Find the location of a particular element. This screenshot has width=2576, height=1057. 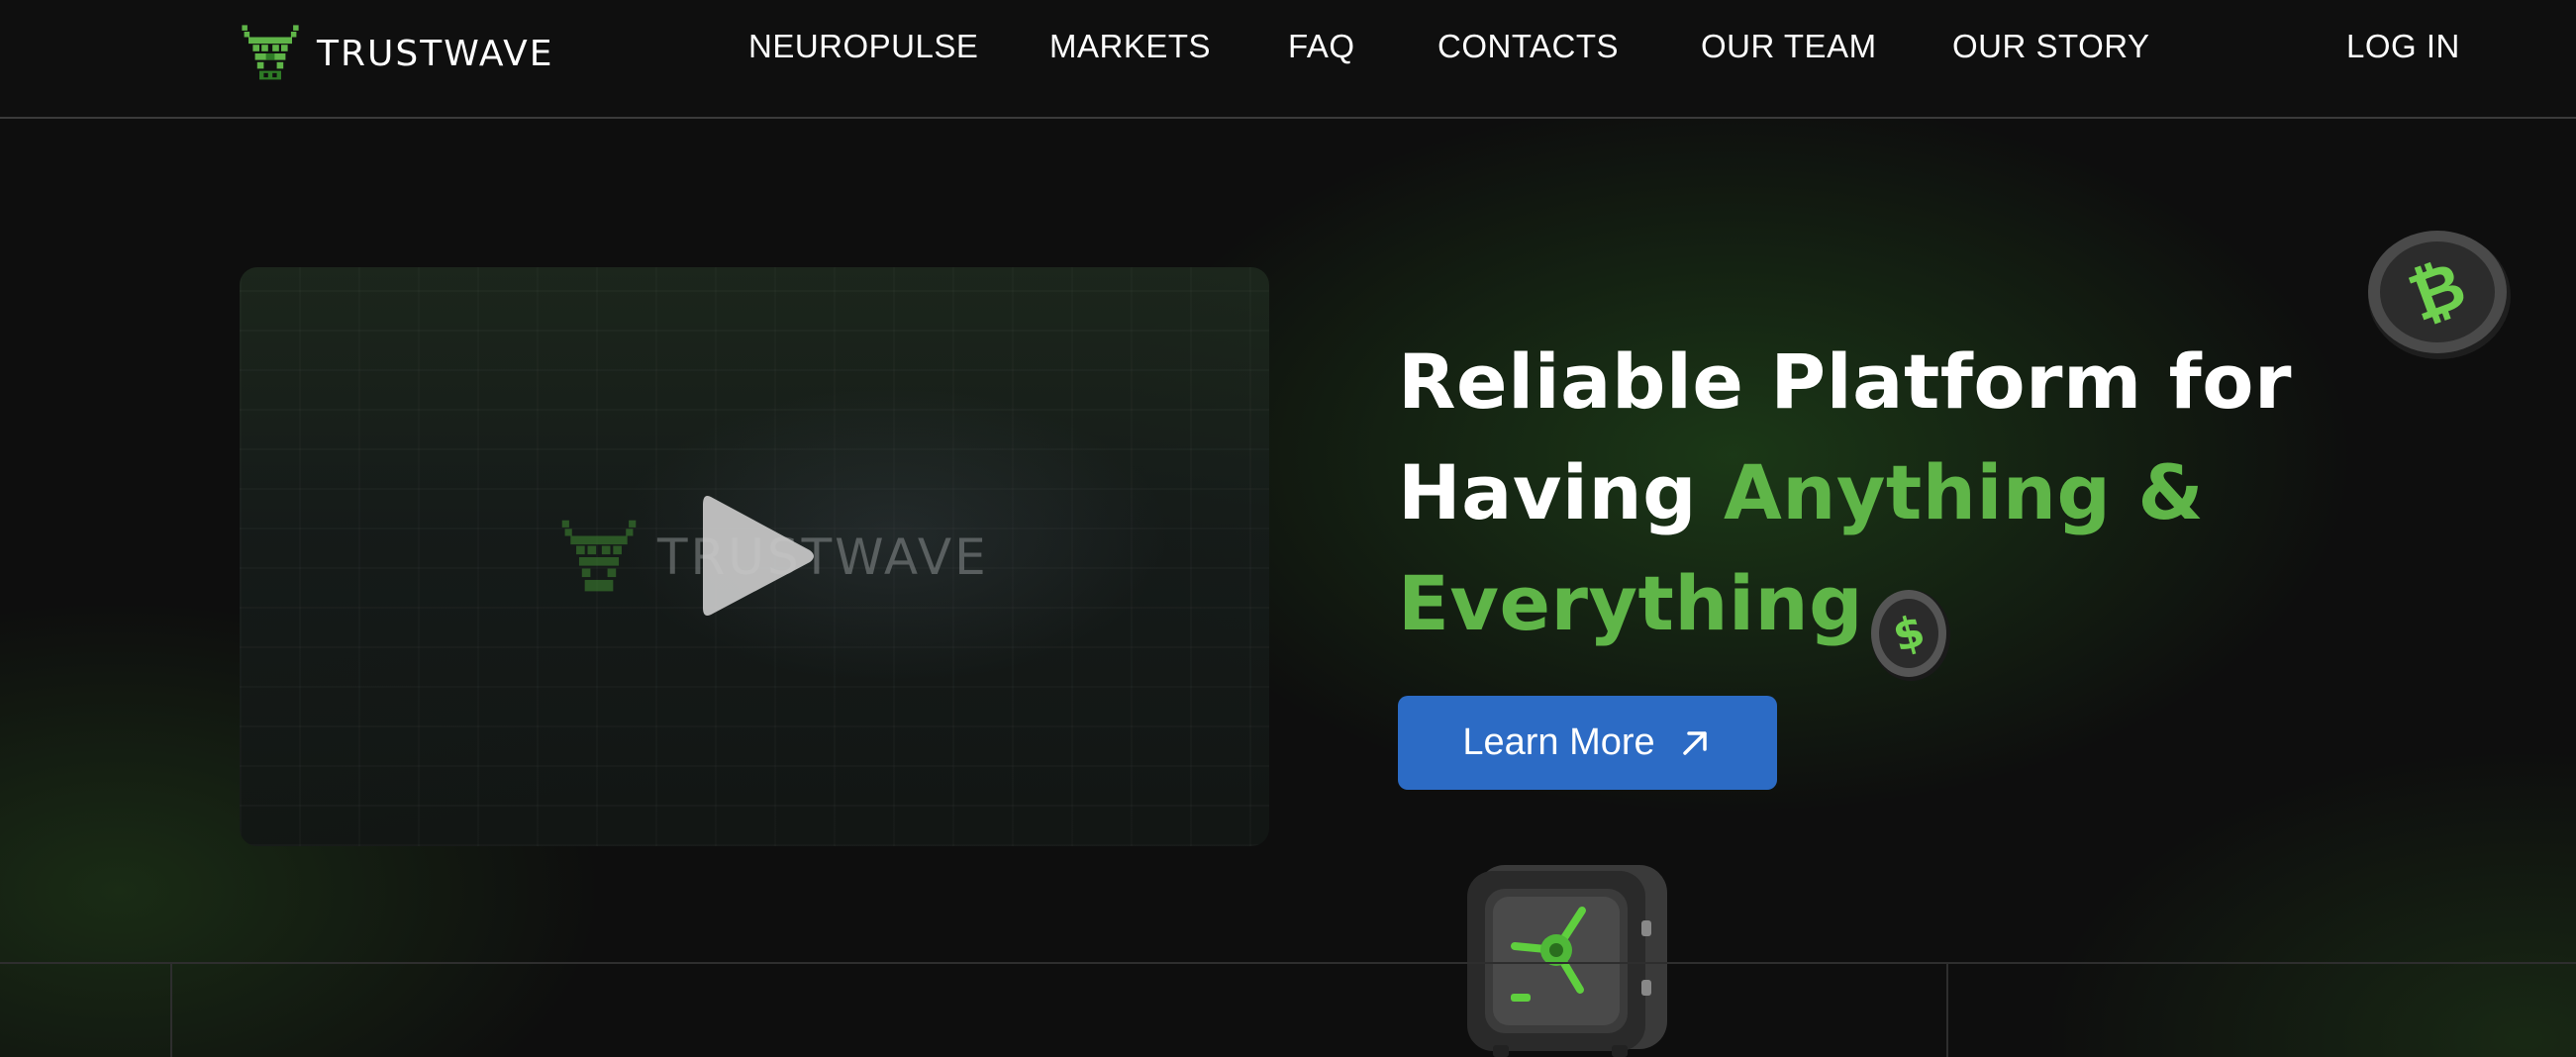

bitcoin-coin-icon: ₿ is located at coordinates (2440, 295).